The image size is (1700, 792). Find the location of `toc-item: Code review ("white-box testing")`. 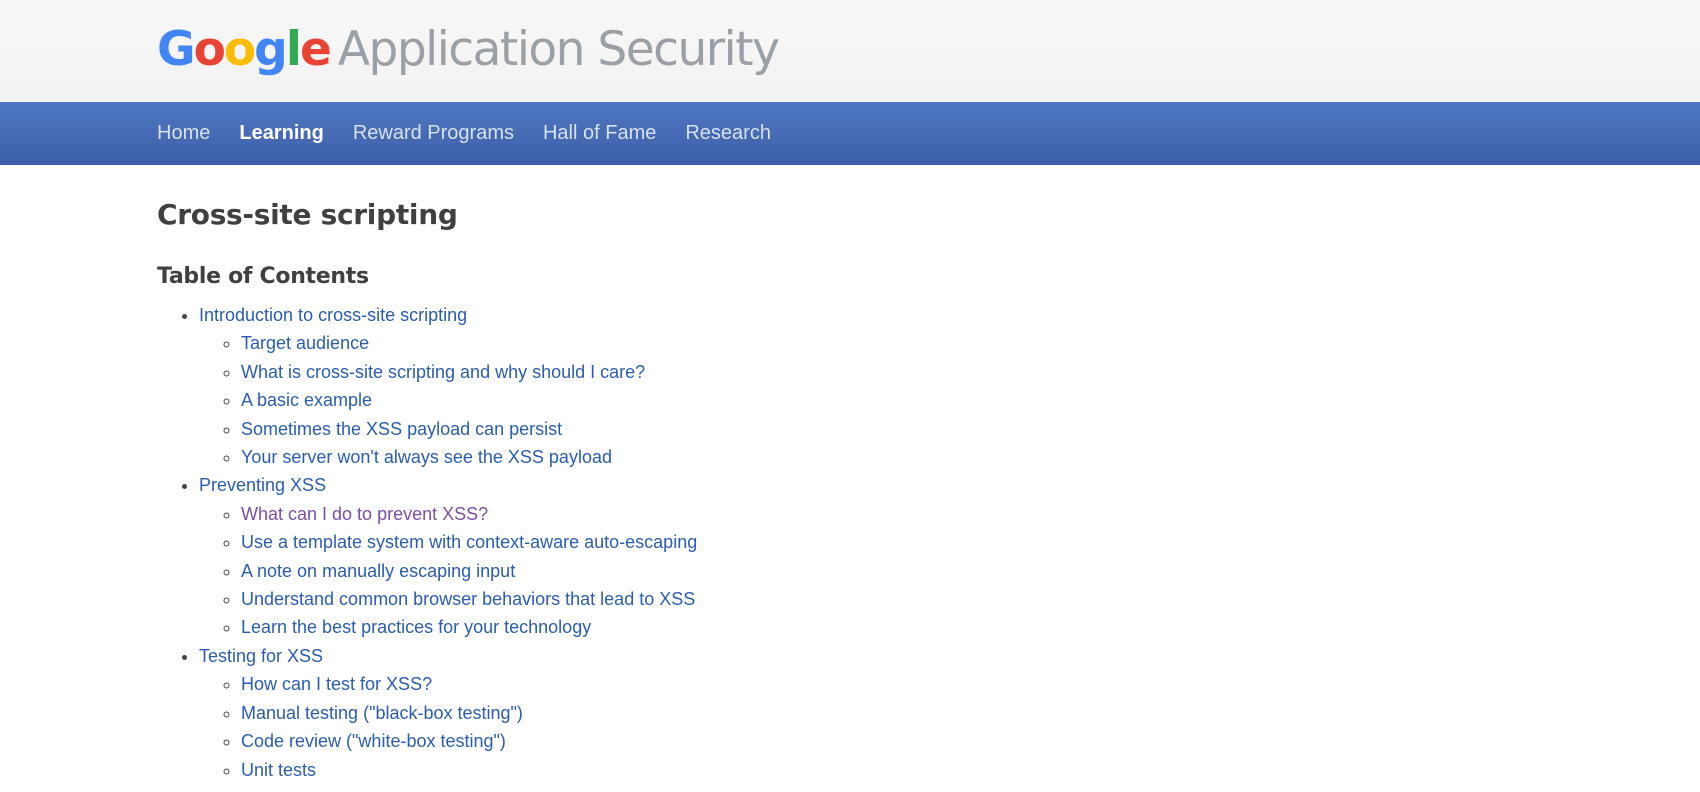

toc-item: Code review ("white-box testing") is located at coordinates (469, 741).